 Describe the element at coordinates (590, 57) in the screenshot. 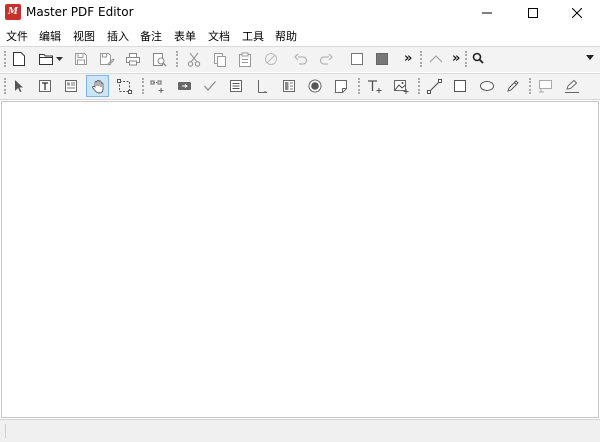

I see `chevron-down-icon` at that location.